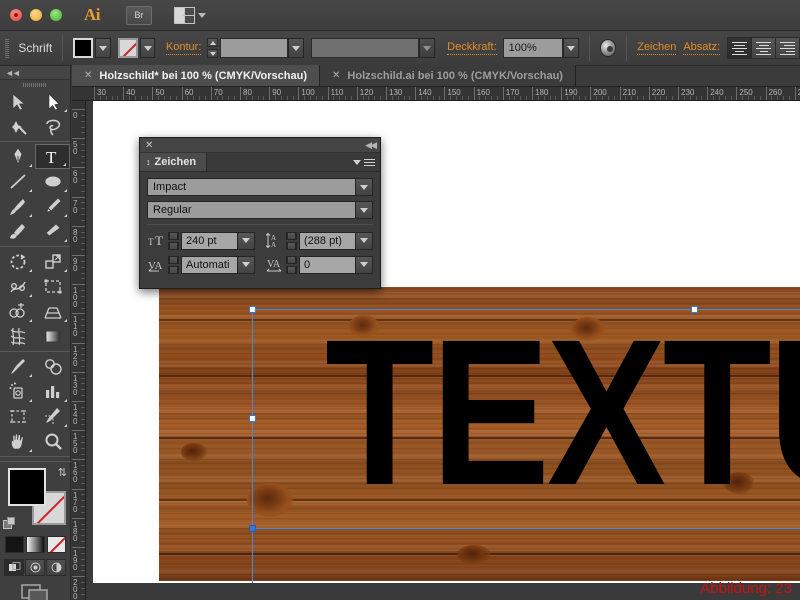 This screenshot has height=600, width=800. Describe the element at coordinates (52, 206) in the screenshot. I see `pencil-tool` at that location.